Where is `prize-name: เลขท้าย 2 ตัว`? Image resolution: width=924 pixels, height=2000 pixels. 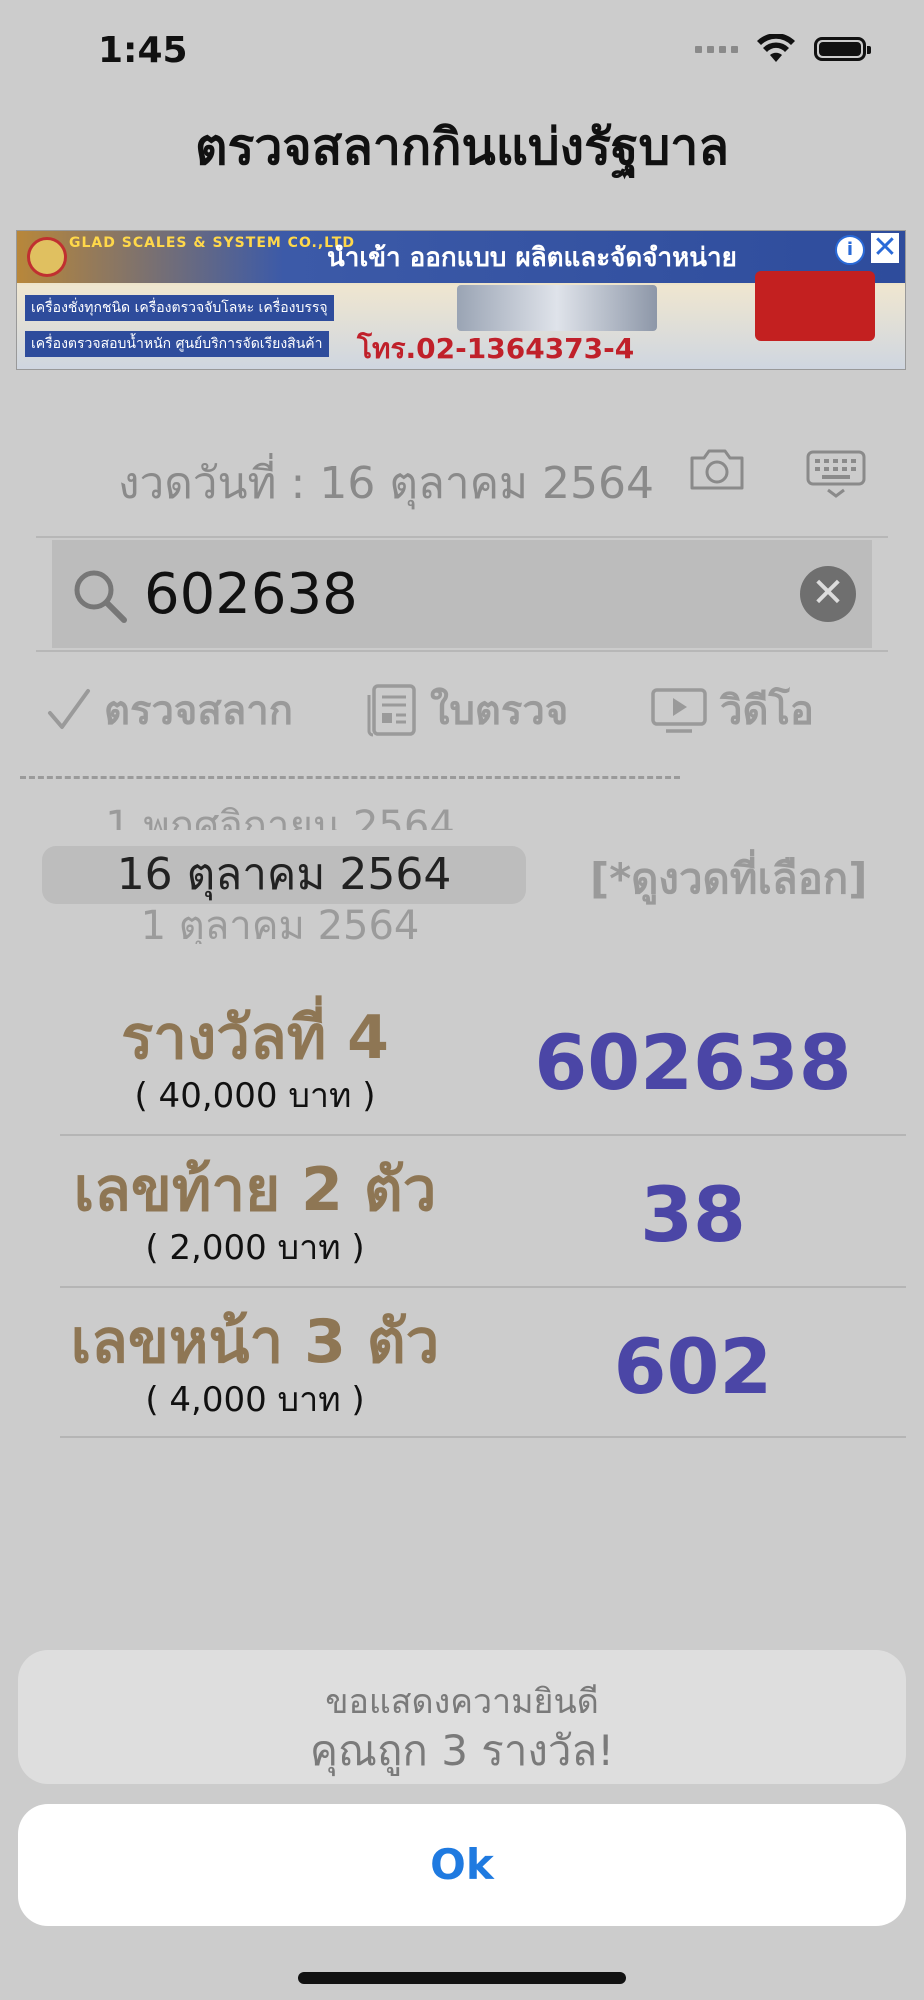
prize-name: เลขท้าย 2 ตัว is located at coordinates (255, 1190).